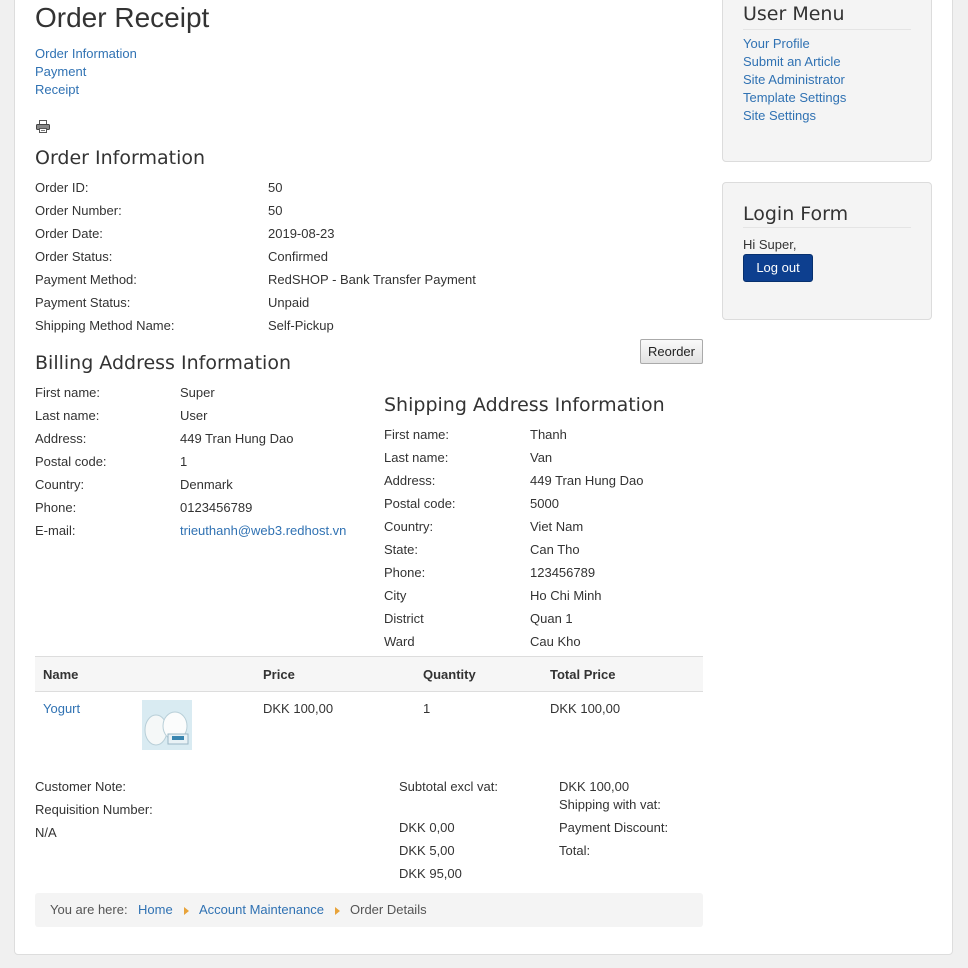 This screenshot has height=968, width=968. What do you see at coordinates (298, 256) in the screenshot?
I see `order-status-value: Confirmed` at bounding box center [298, 256].